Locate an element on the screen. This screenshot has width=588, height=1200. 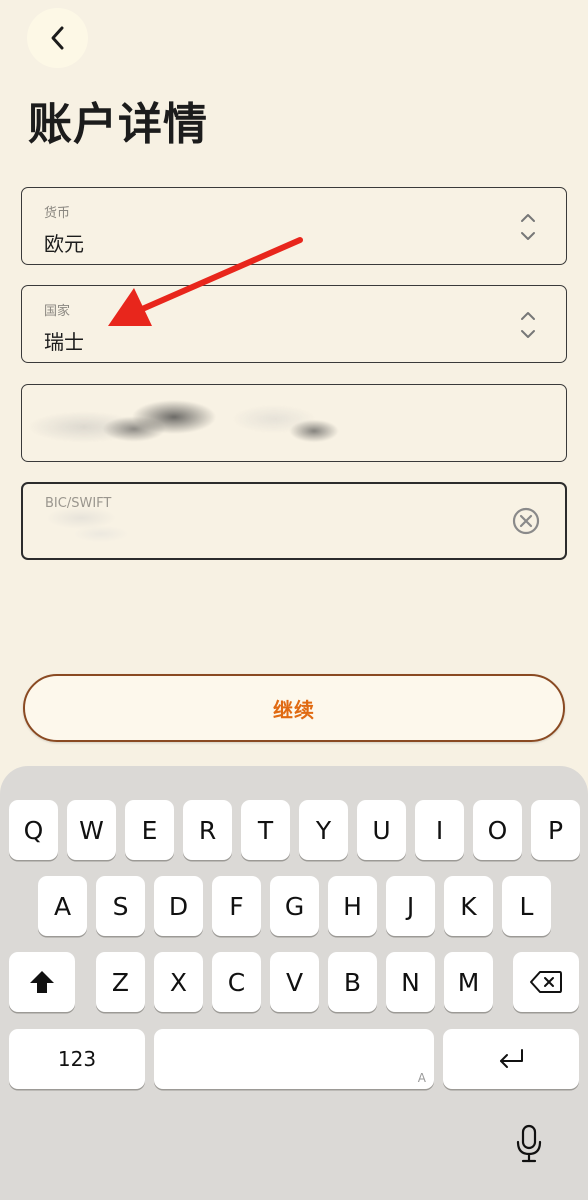
return-key is located at coordinates (511, 1059).